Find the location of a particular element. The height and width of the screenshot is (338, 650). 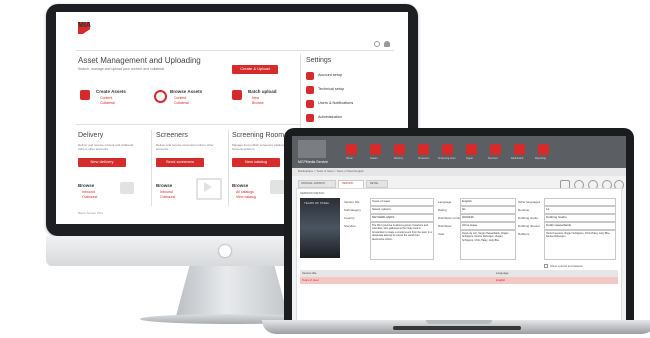

runtime-input: 12 is located at coordinates (580, 210).